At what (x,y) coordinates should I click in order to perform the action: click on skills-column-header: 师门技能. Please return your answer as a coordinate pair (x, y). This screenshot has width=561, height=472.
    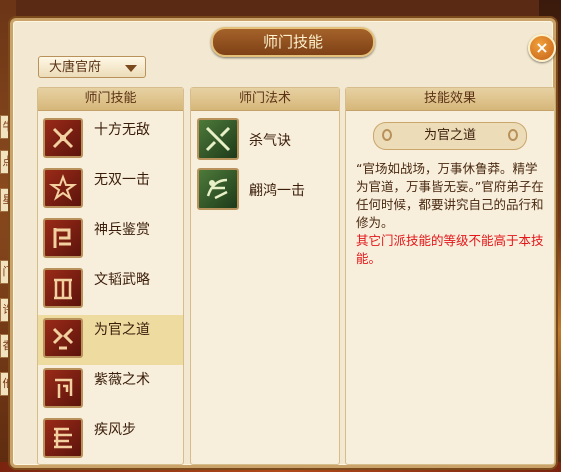
    Looking at the image, I should click on (110, 99).